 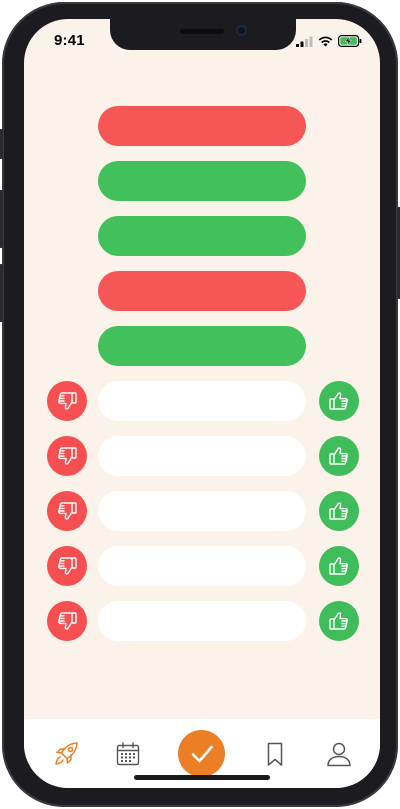 I want to click on rocket-icon, so click(x=66, y=753).